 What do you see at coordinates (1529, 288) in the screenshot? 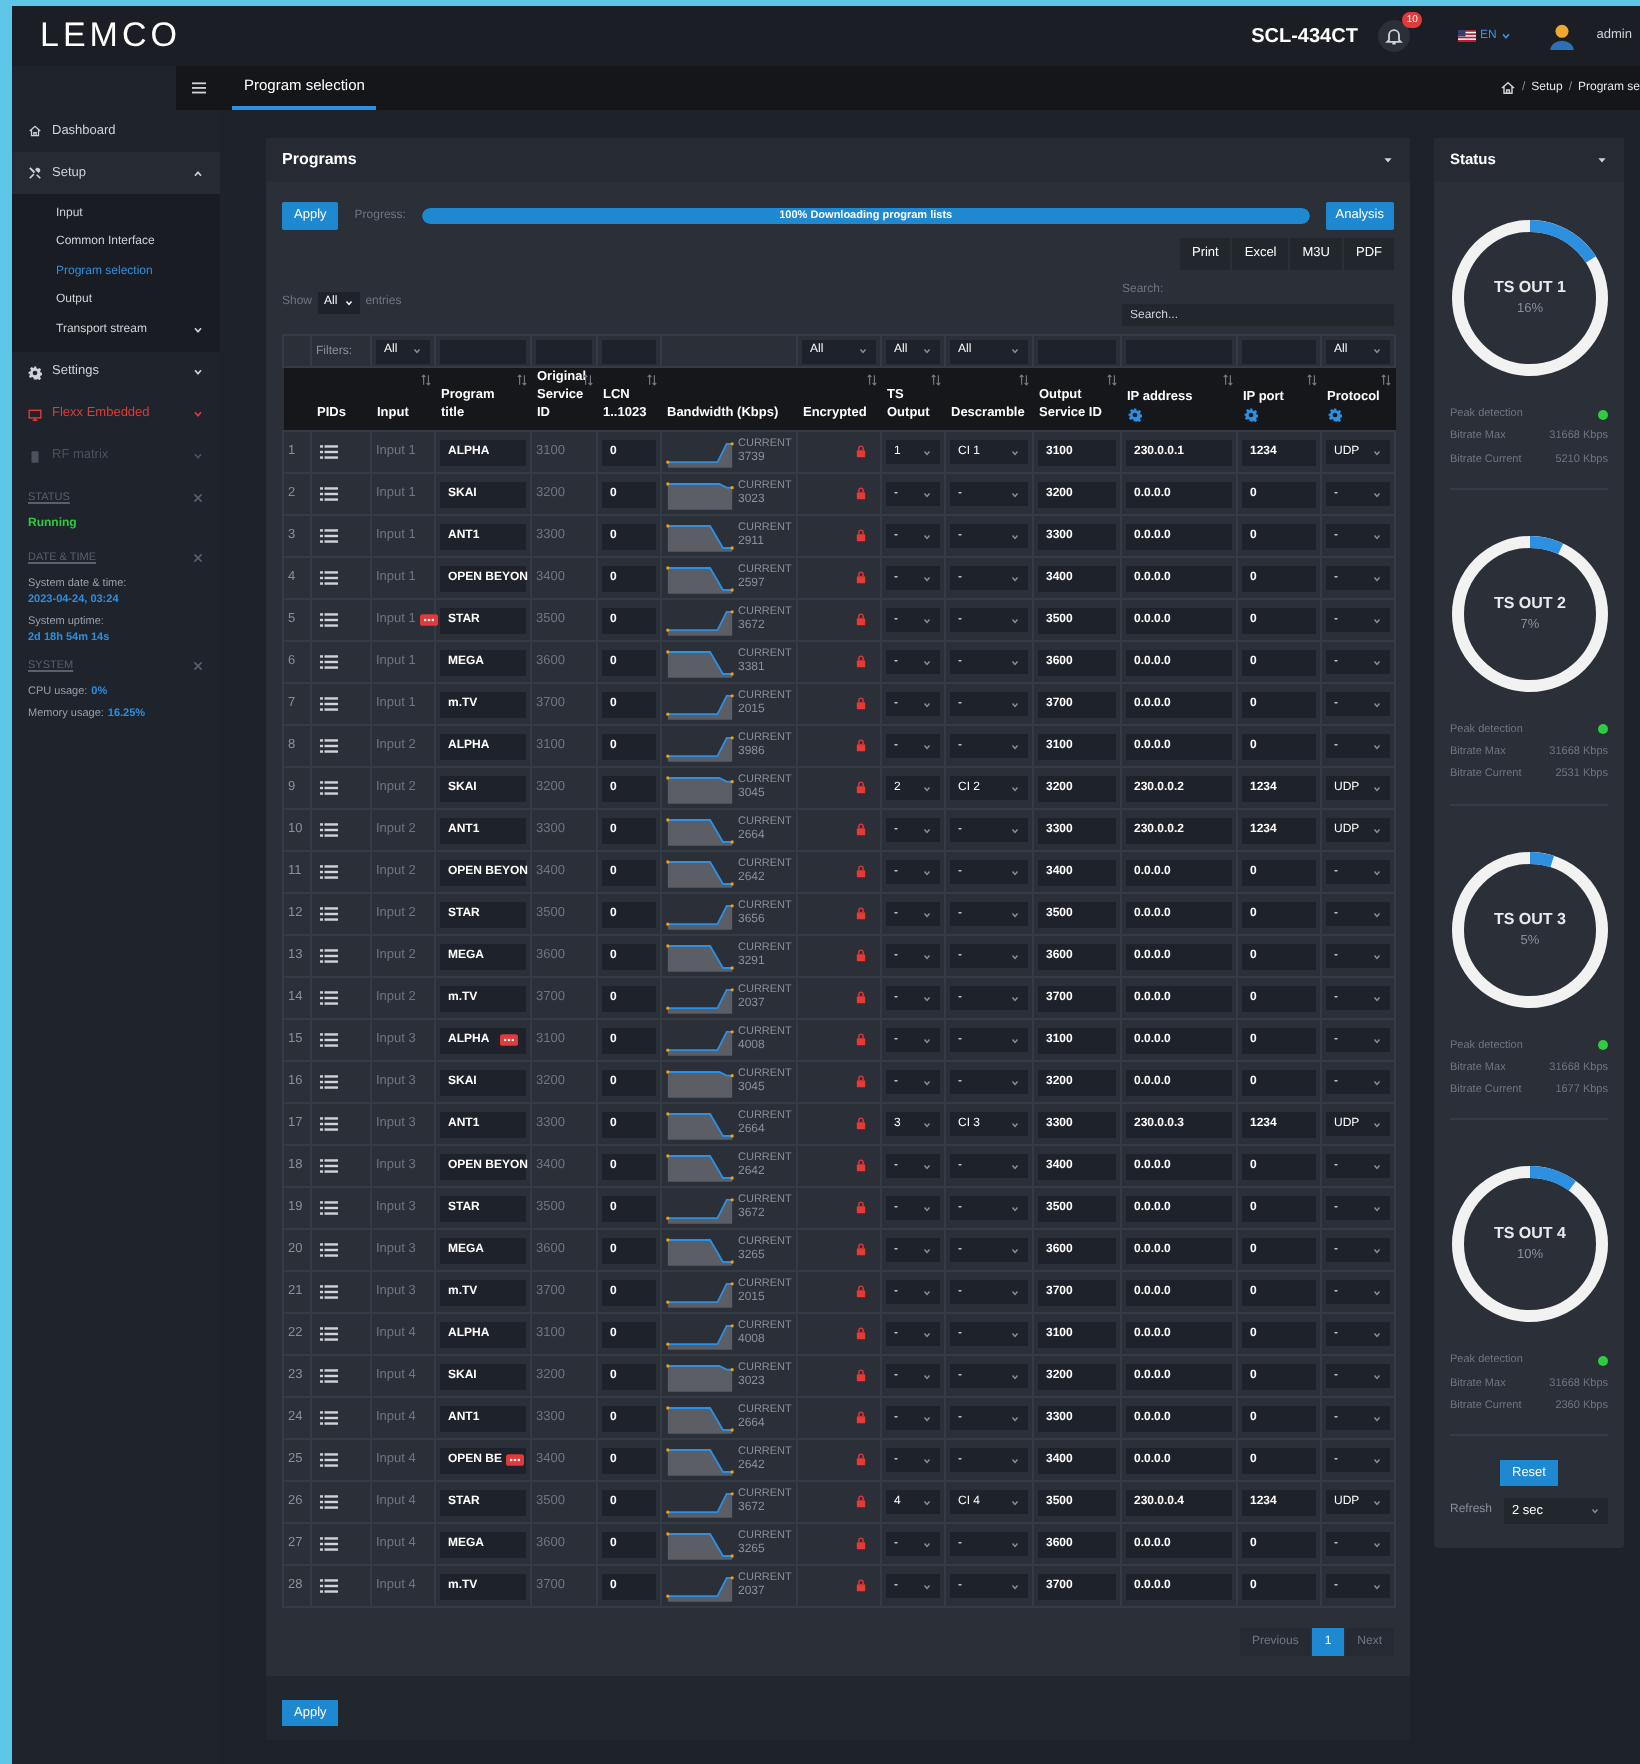
I see `gauge-title: TS OUT 1` at bounding box center [1529, 288].